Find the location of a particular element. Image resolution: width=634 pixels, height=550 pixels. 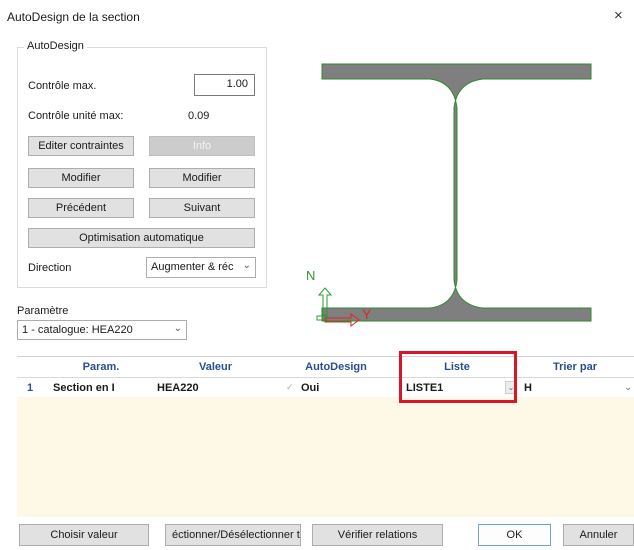

suivant-button: Suivant is located at coordinates (202, 208).